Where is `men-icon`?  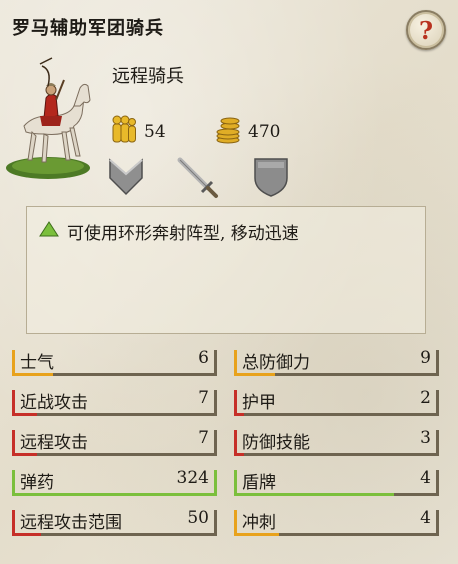 men-icon is located at coordinates (124, 131).